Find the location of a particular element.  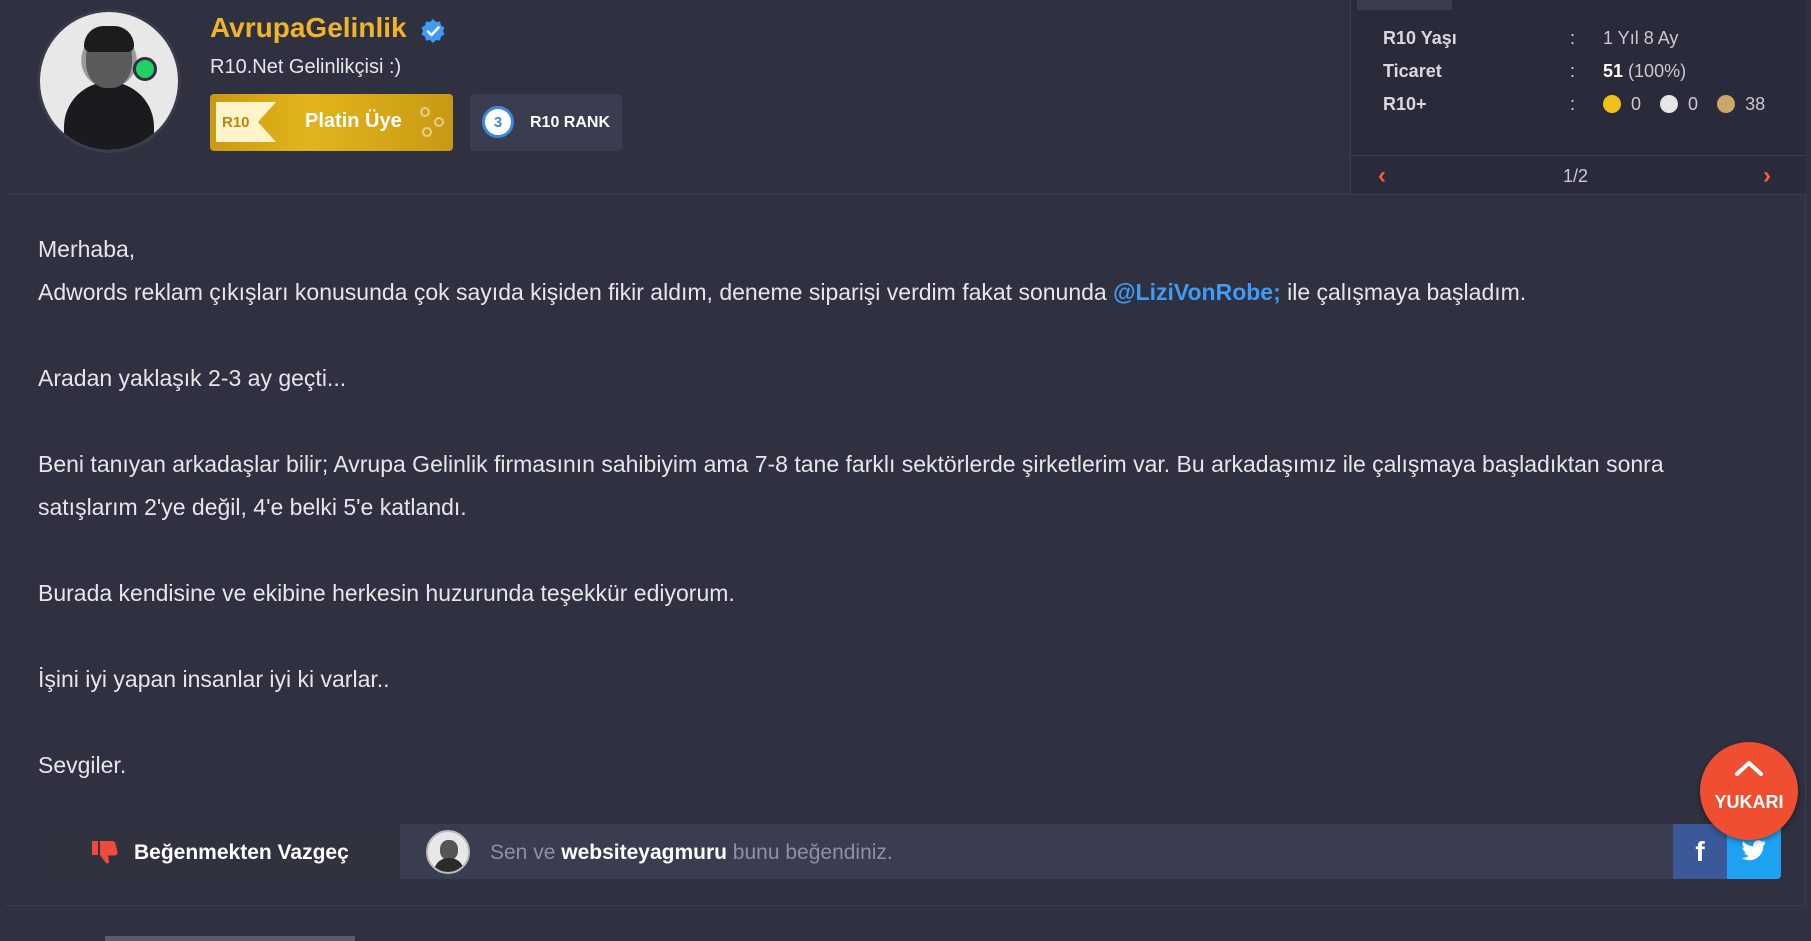

pager-count: 1/2 is located at coordinates (1576, 176).